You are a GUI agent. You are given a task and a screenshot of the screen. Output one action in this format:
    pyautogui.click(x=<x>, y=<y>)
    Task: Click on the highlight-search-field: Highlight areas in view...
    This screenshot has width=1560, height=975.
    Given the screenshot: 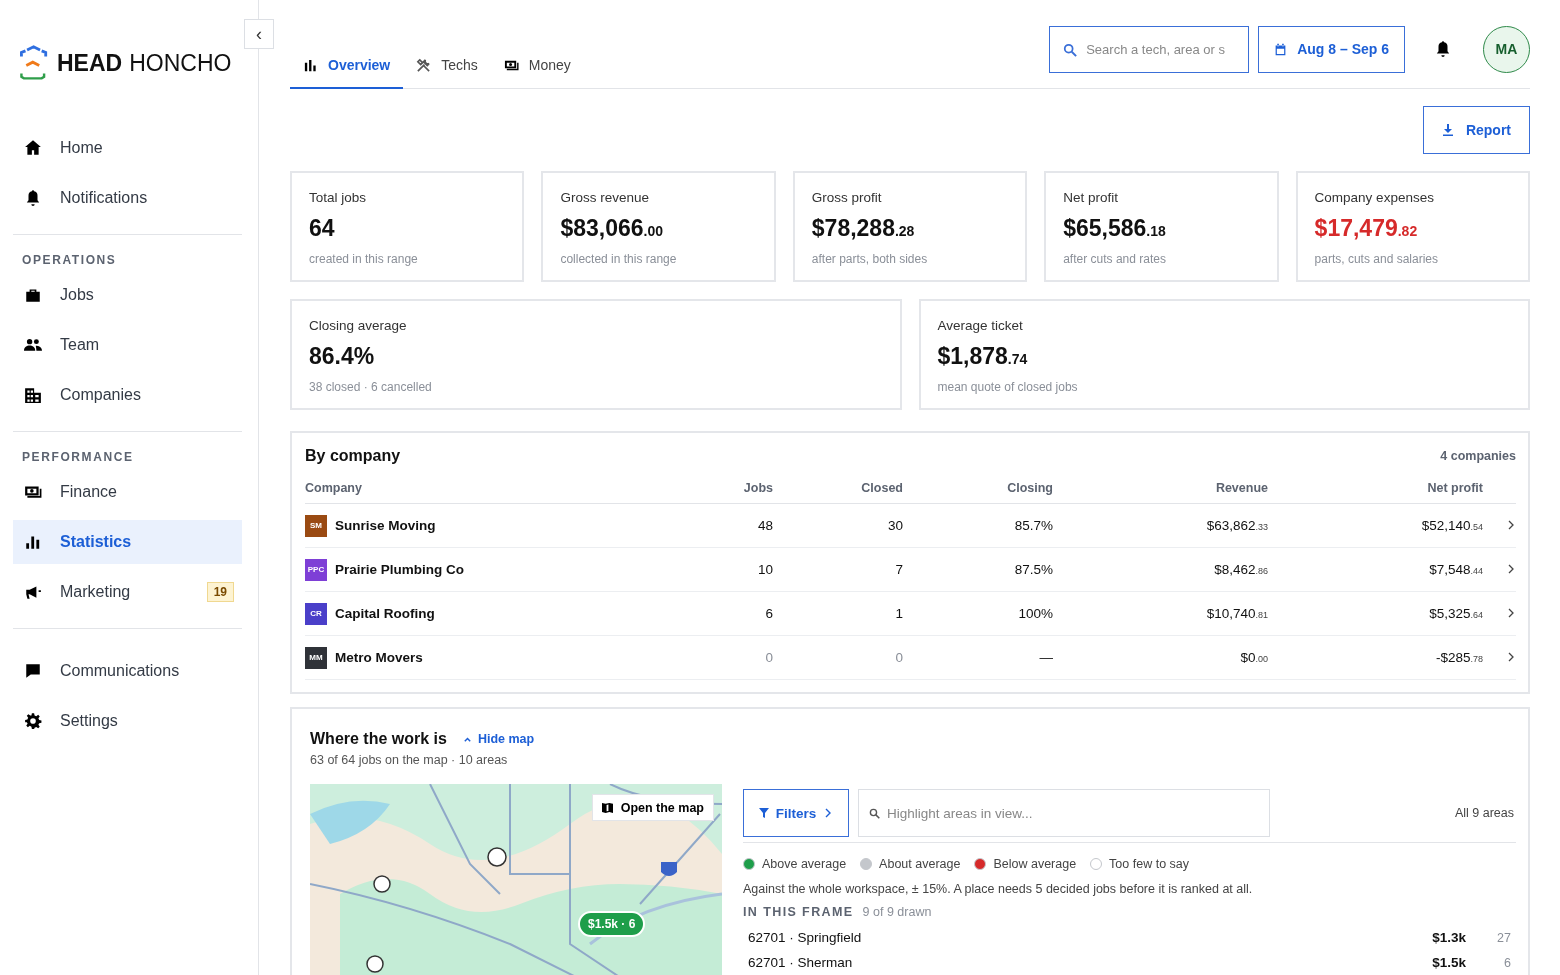 What is the action you would take?
    pyautogui.click(x=1064, y=813)
    